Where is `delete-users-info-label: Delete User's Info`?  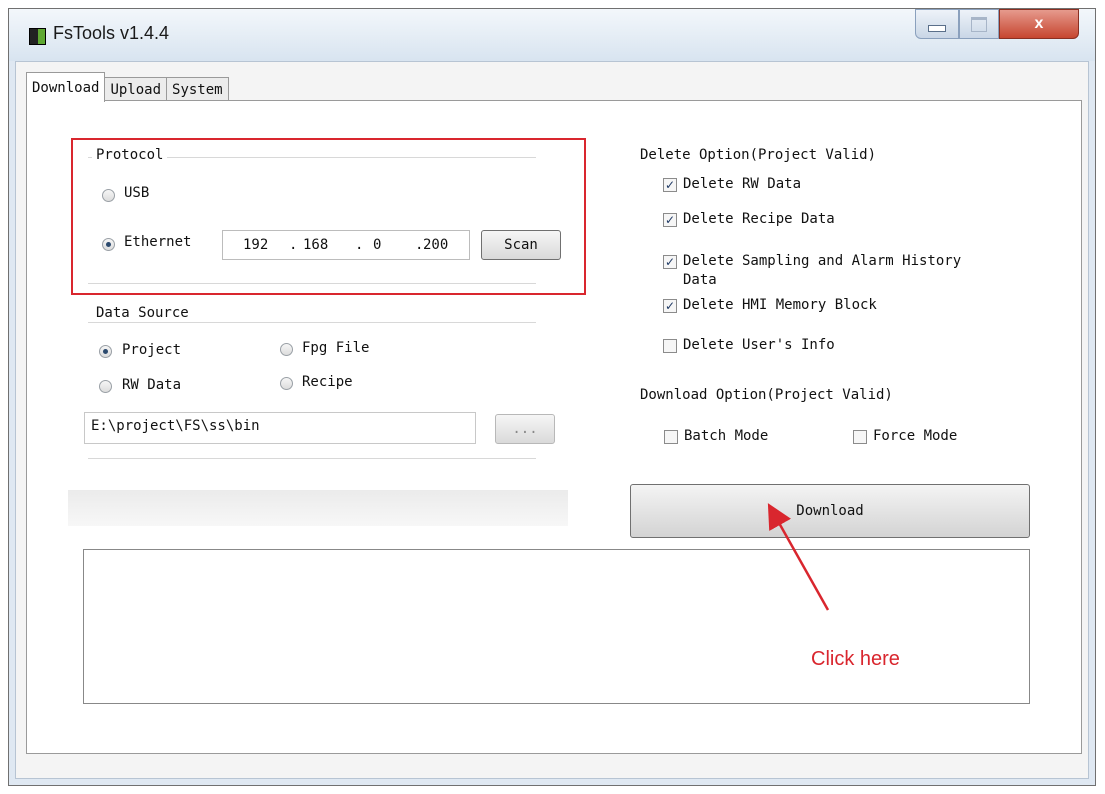 delete-users-info-label: Delete User's Info is located at coordinates (759, 345).